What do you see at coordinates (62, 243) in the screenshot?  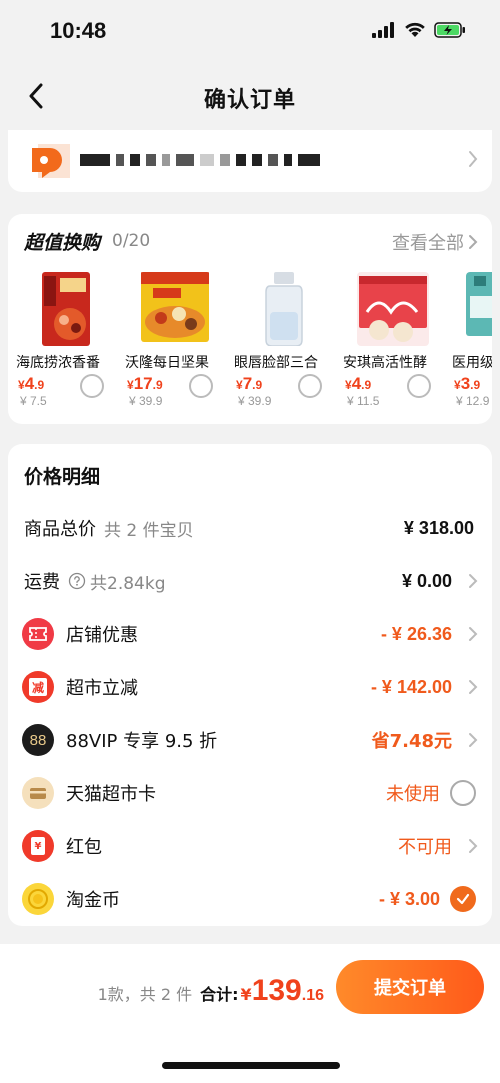 I see `deals-title: 超值换购` at bounding box center [62, 243].